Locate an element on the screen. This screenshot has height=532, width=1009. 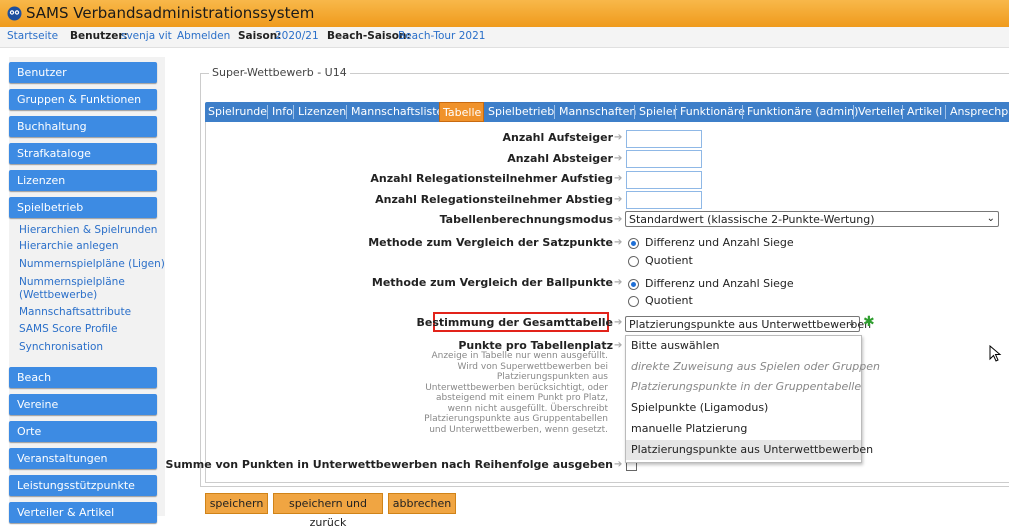
nav-spielbetrieb: Spielbetrieb is located at coordinates (83, 207).